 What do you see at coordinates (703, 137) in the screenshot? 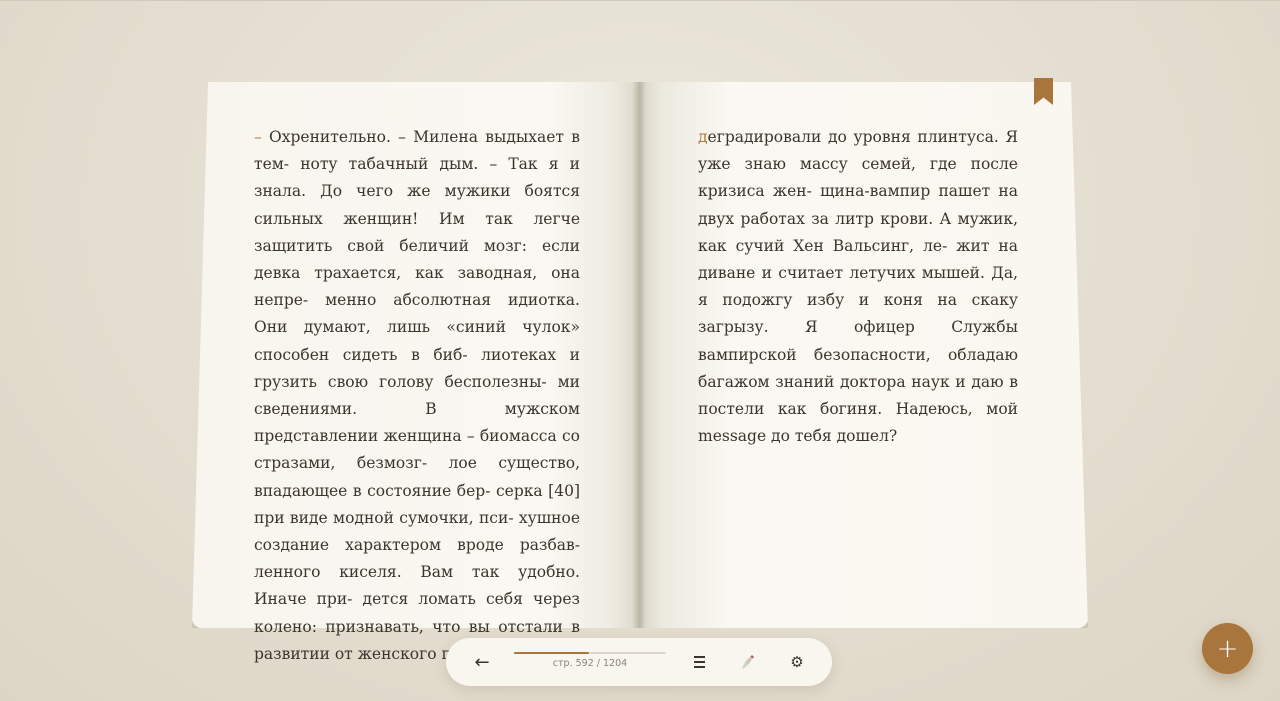
I see `drop-letter: д` at bounding box center [703, 137].